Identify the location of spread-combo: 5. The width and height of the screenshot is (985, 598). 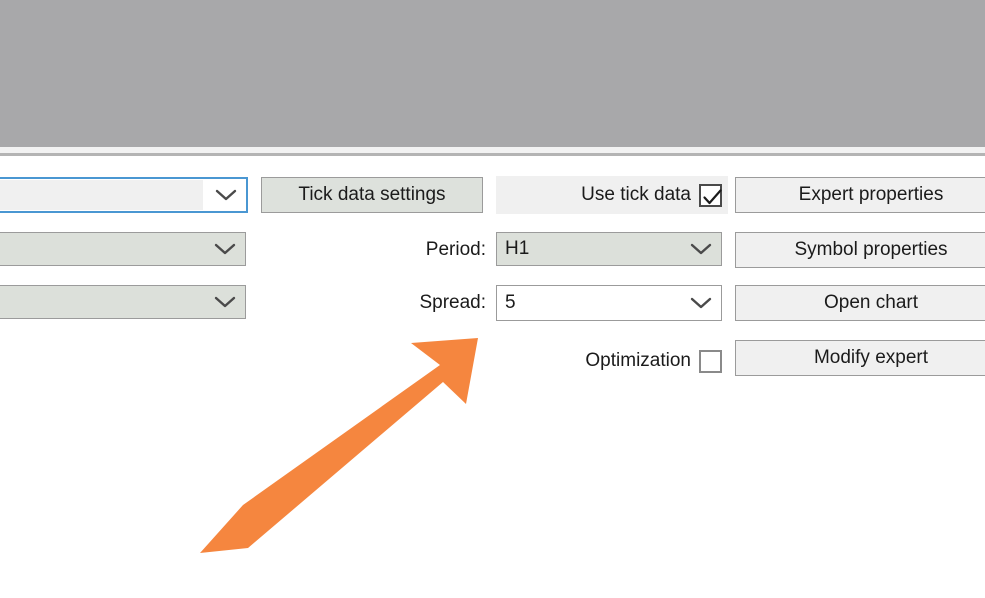
(609, 303).